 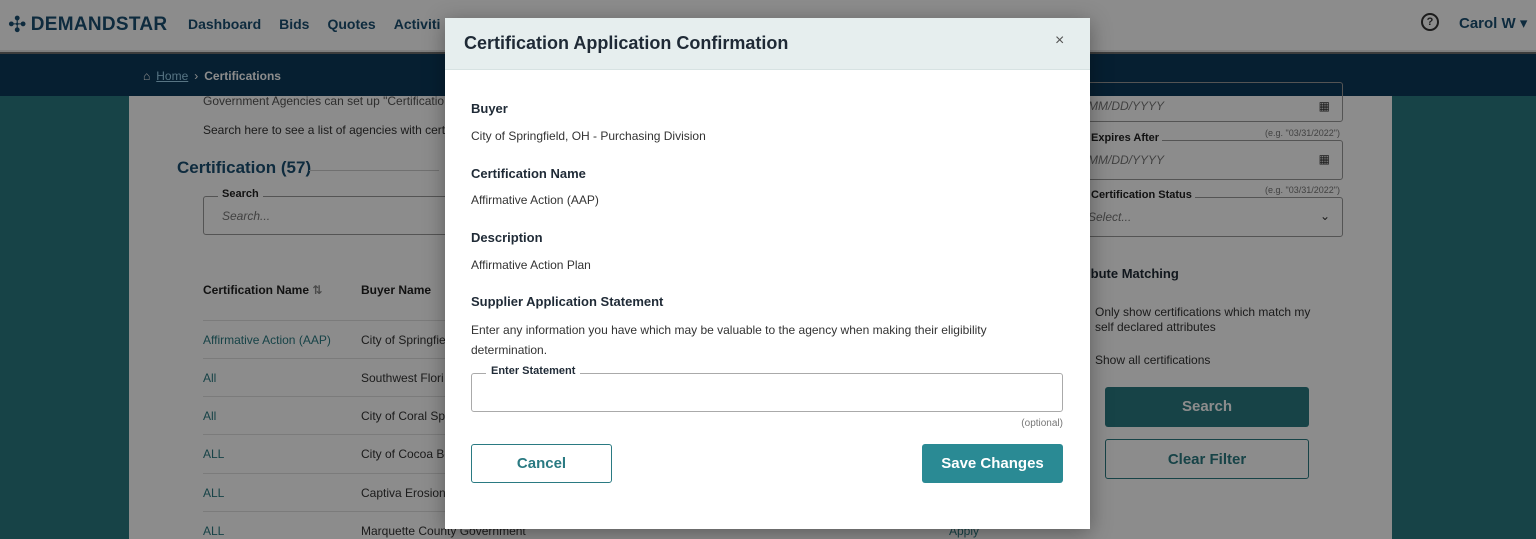 I want to click on close-icon: ×, so click(x=1059, y=41).